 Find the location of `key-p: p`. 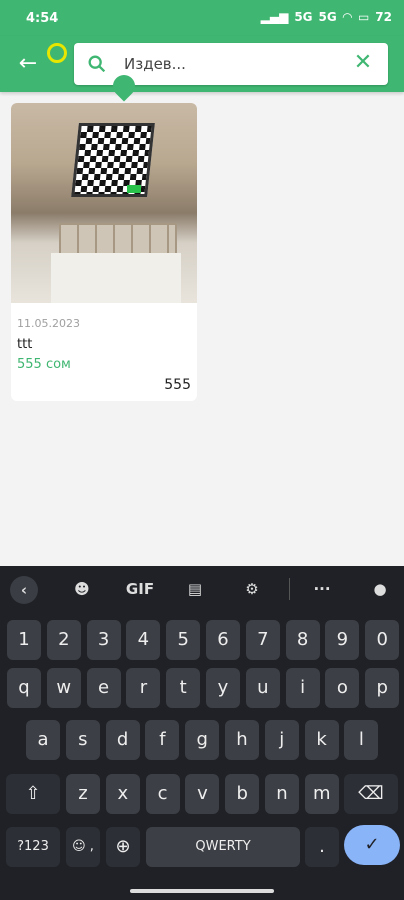

key-p: p is located at coordinates (382, 688).